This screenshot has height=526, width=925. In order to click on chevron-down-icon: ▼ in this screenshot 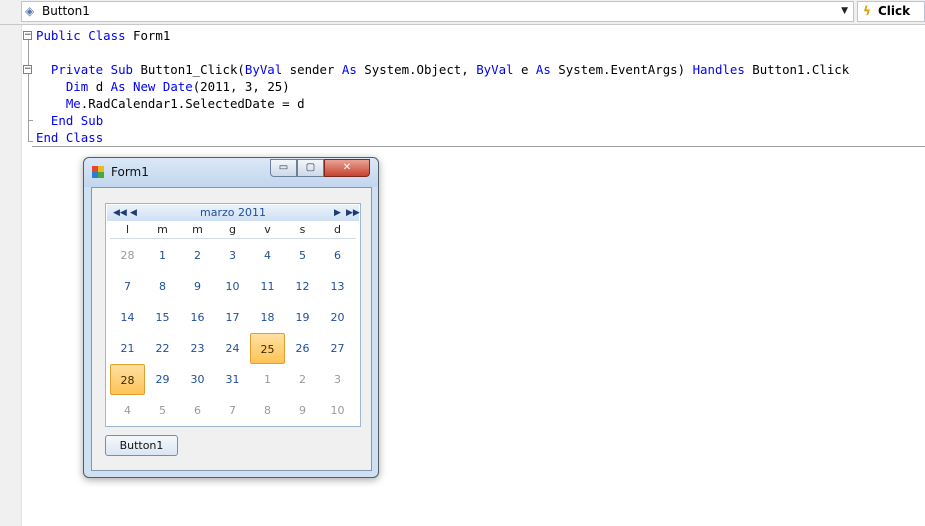, I will do `click(844, 11)`.